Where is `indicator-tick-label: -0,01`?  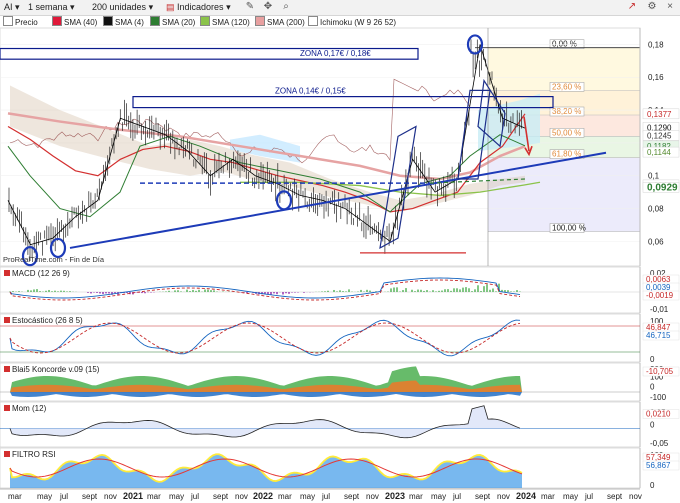
indicator-tick-label: -0,01 is located at coordinates (659, 309).